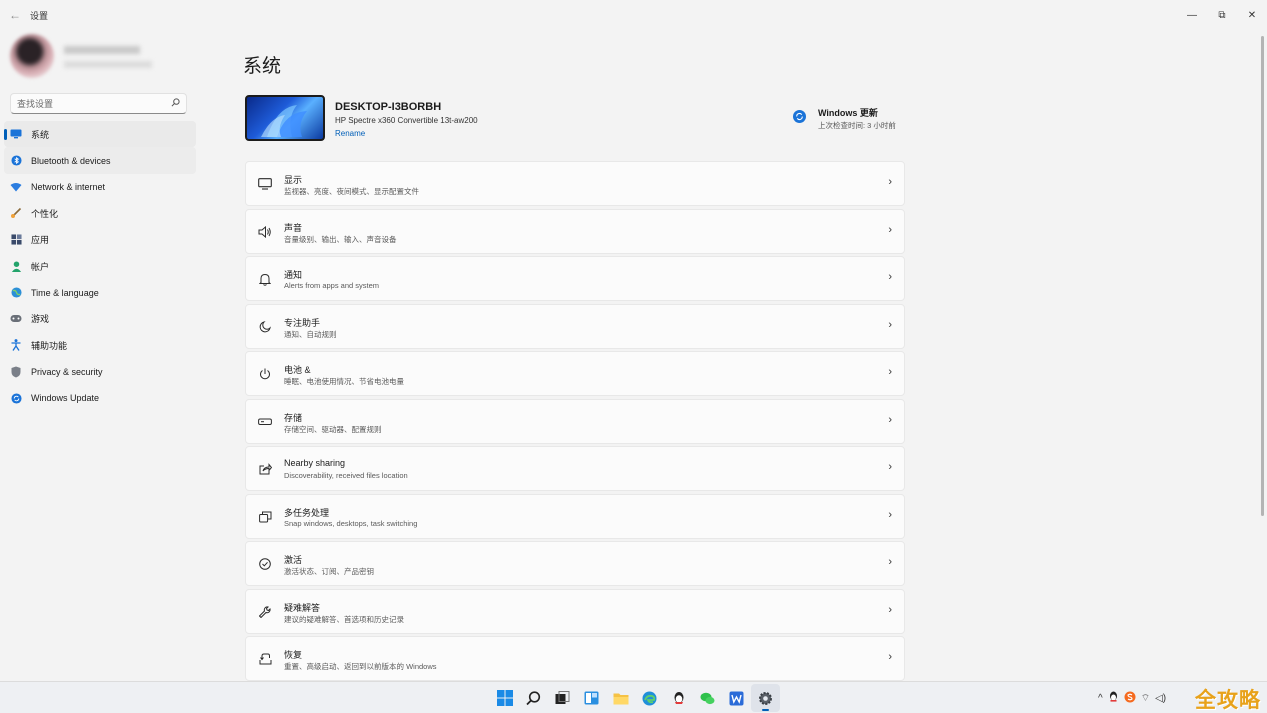 The width and height of the screenshot is (1267, 713). Describe the element at coordinates (100, 372) in the screenshot. I see `sidebar-item-privacy: Privacy & security` at that location.